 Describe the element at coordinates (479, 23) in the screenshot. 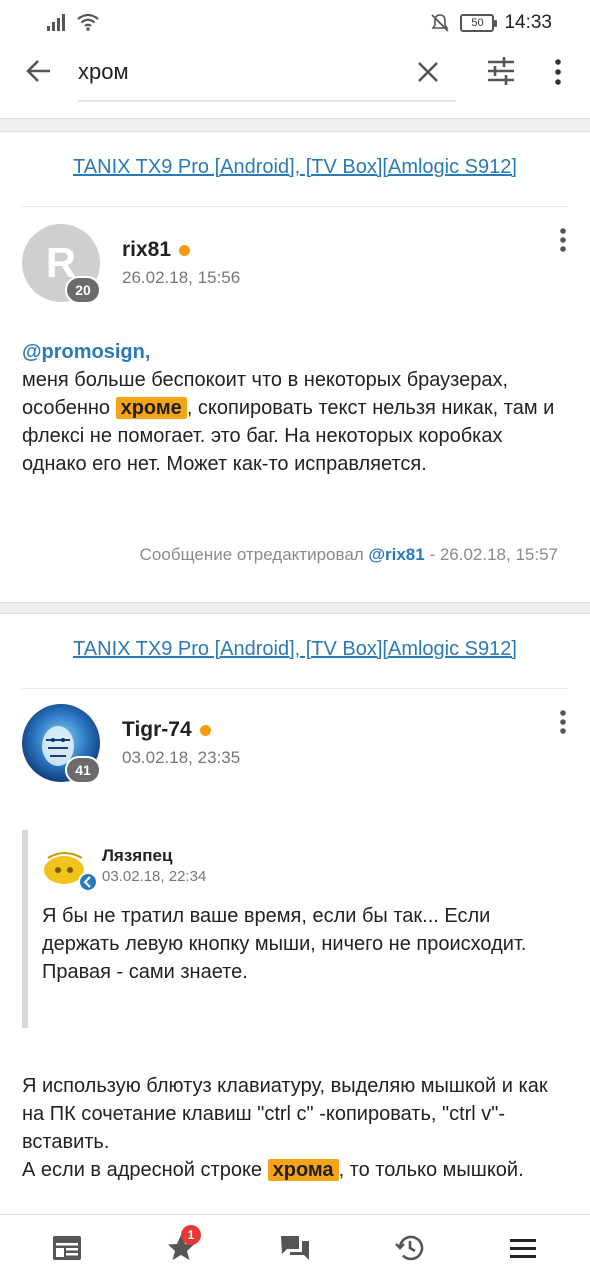

I see `battery-icon: 50` at that location.